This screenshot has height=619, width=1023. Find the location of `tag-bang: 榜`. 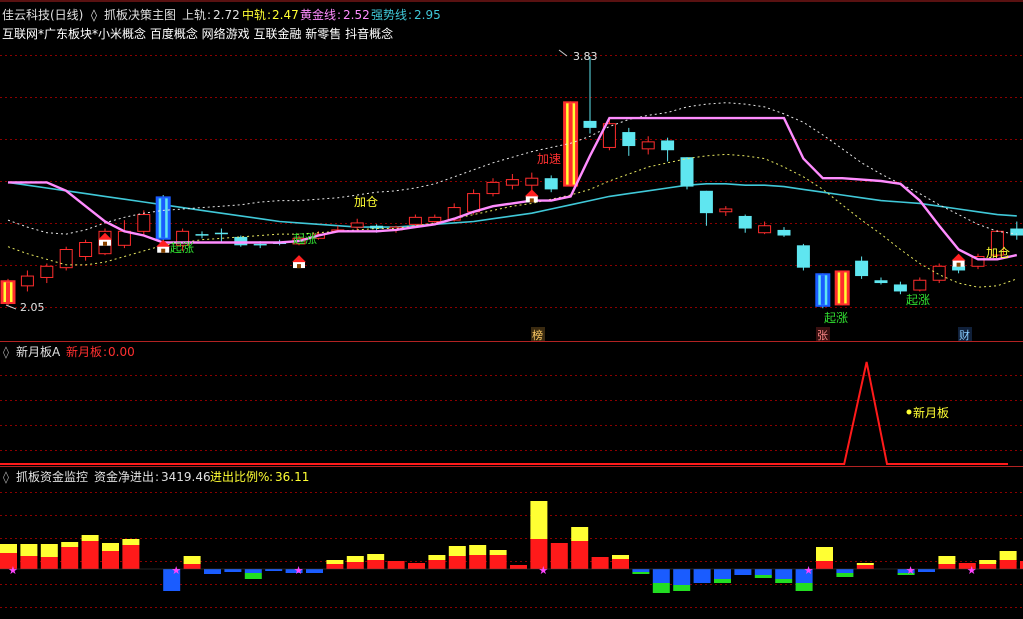

tag-bang: 榜 is located at coordinates (537, 335).